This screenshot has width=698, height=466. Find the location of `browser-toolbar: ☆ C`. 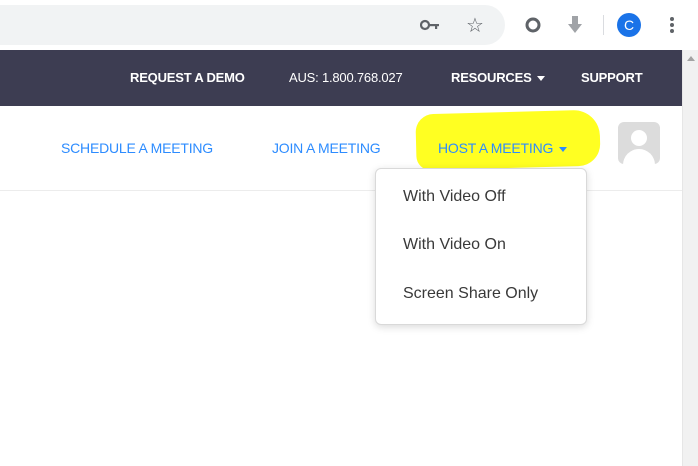

browser-toolbar: ☆ C is located at coordinates (349, 25).